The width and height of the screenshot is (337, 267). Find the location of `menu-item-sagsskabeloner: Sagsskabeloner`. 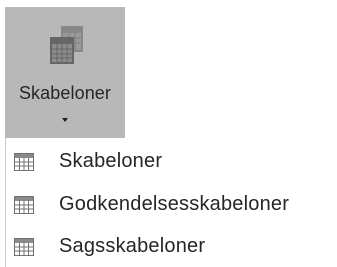

menu-item-sagsskabeloner: Sagsskabeloner is located at coordinates (166, 247).